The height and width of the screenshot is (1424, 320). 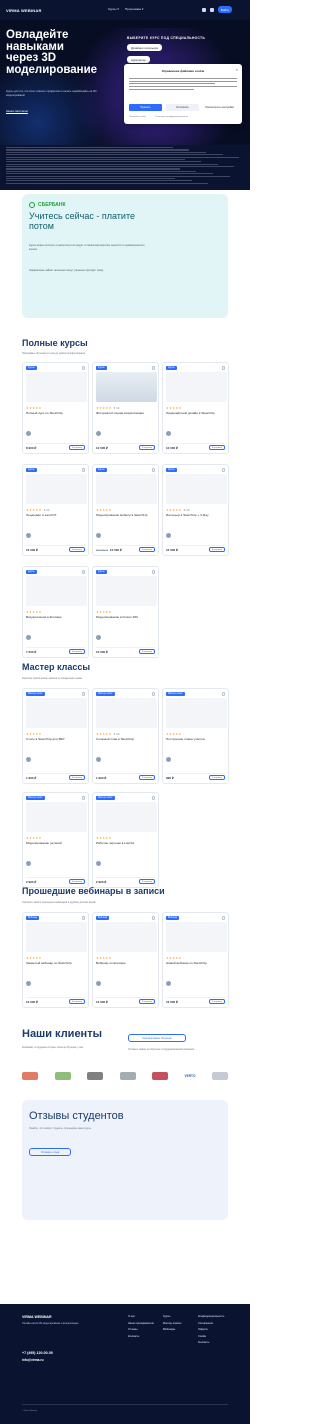 I want to click on card-title: Моделирование в Fusion 360, so click(x=126, y=617).